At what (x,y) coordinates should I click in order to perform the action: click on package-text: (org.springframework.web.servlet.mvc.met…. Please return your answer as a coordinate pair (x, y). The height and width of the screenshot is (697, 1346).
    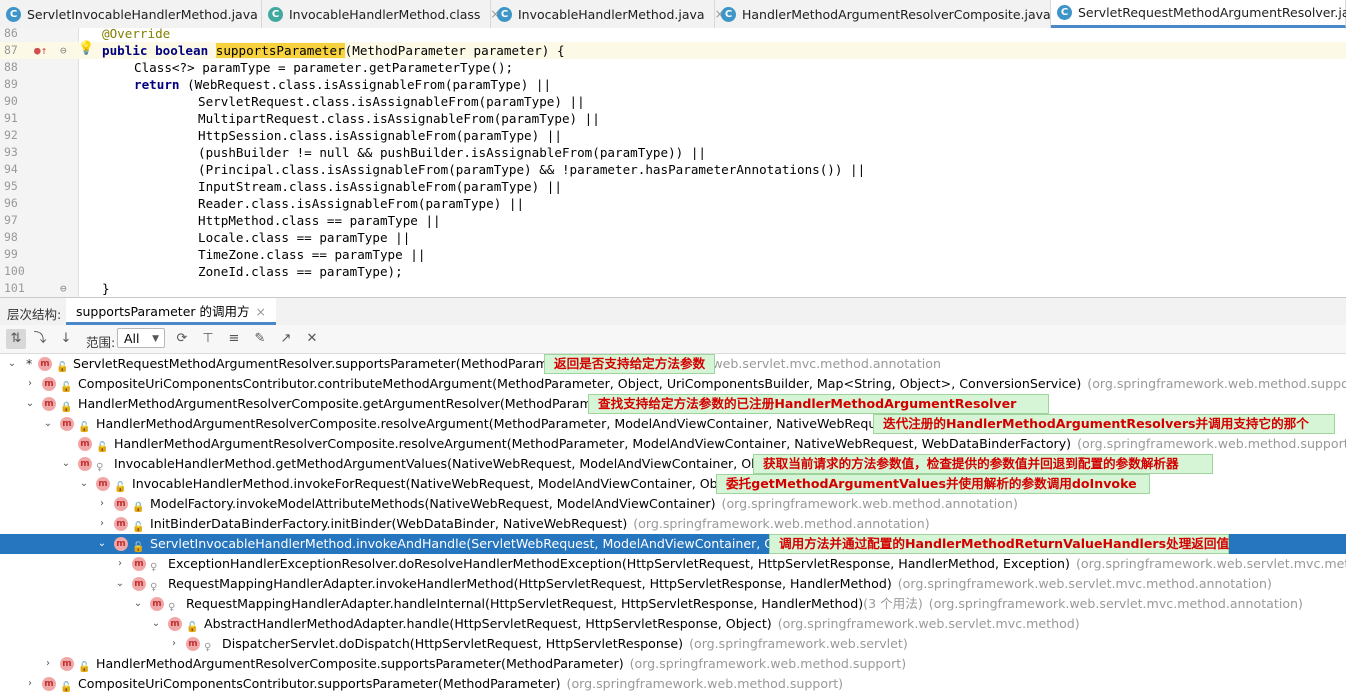
    Looking at the image, I should click on (1115, 603).